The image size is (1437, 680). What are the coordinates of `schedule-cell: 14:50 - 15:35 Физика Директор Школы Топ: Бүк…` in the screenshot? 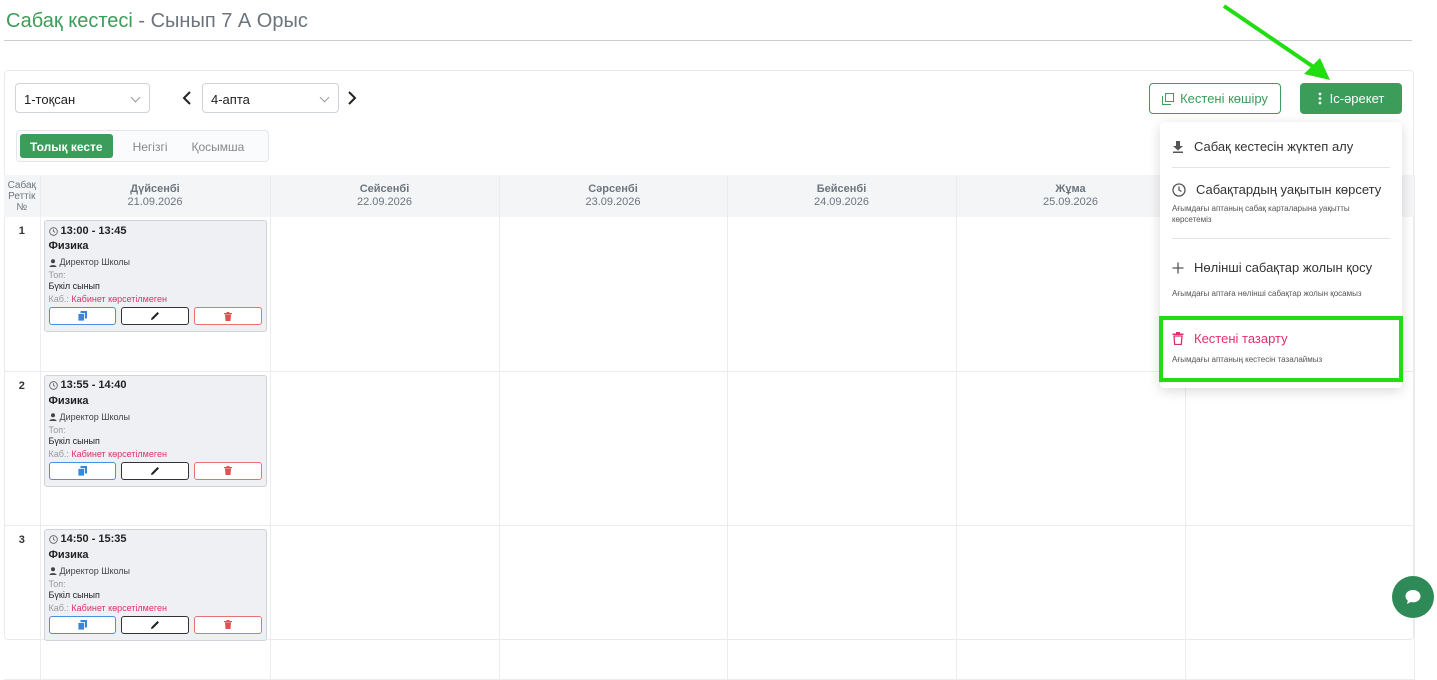 It's located at (155, 602).